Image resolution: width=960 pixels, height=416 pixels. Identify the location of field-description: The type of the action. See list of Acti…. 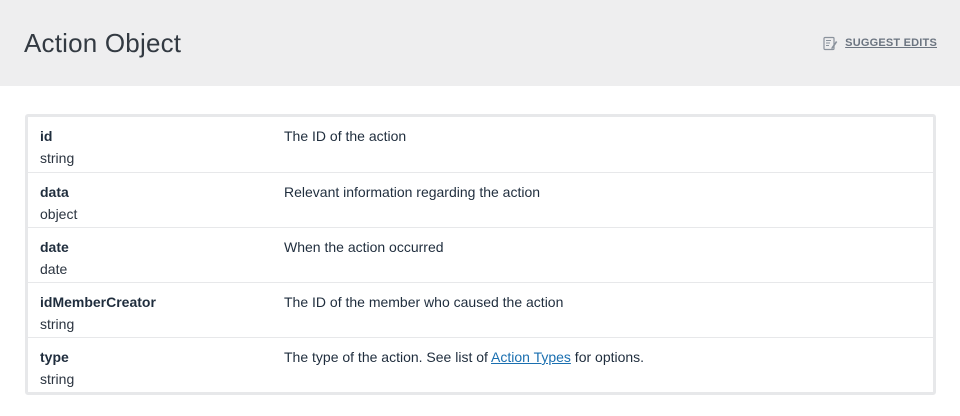
(603, 365).